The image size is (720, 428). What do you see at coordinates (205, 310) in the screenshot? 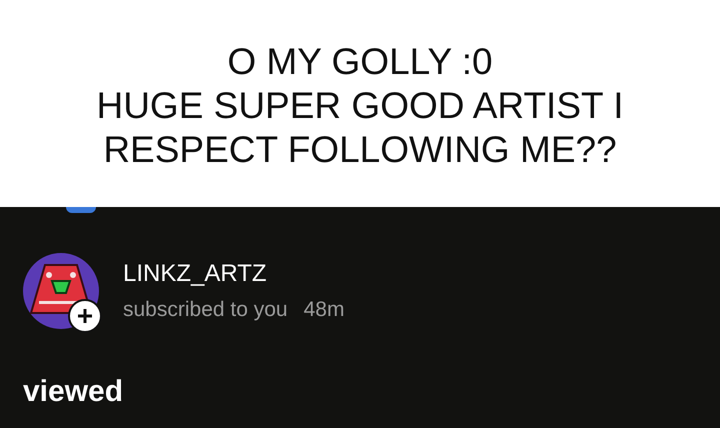
I see `action-text: subscribed to you` at bounding box center [205, 310].